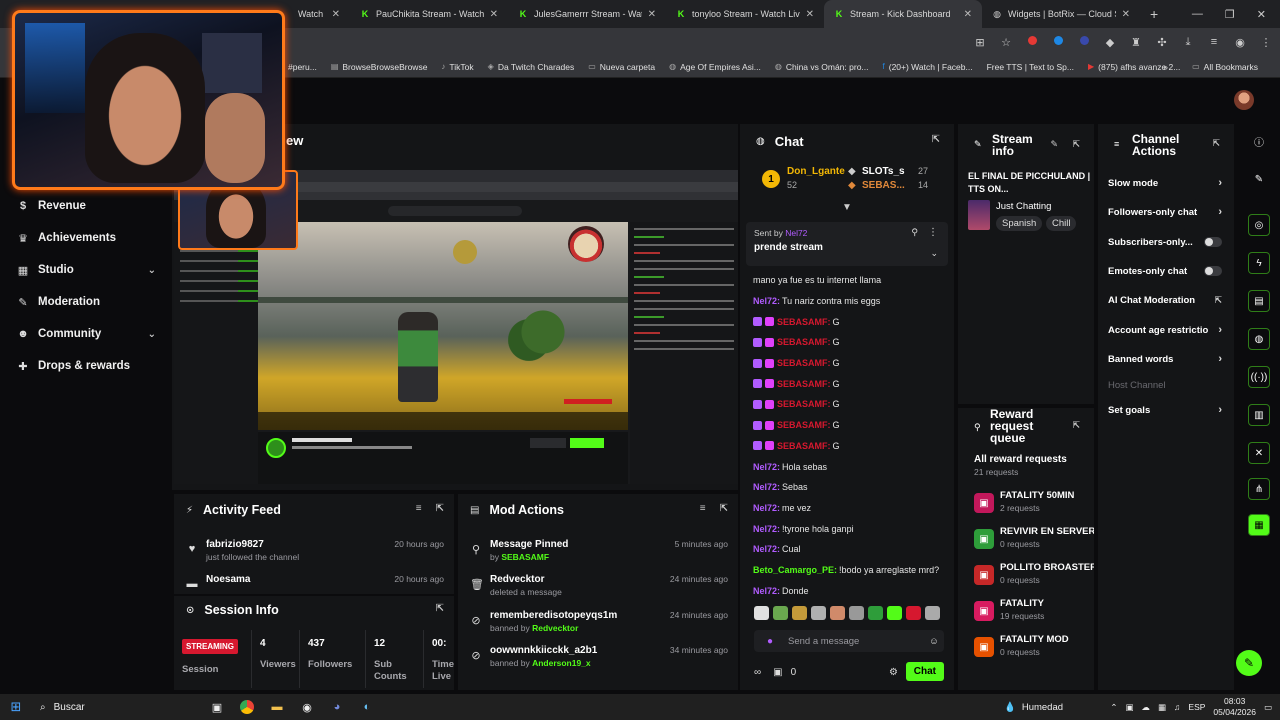 Image resolution: width=1280 pixels, height=720 pixels. What do you see at coordinates (849, 641) in the screenshot?
I see `chat-input: ● Send a message ☺` at bounding box center [849, 641].